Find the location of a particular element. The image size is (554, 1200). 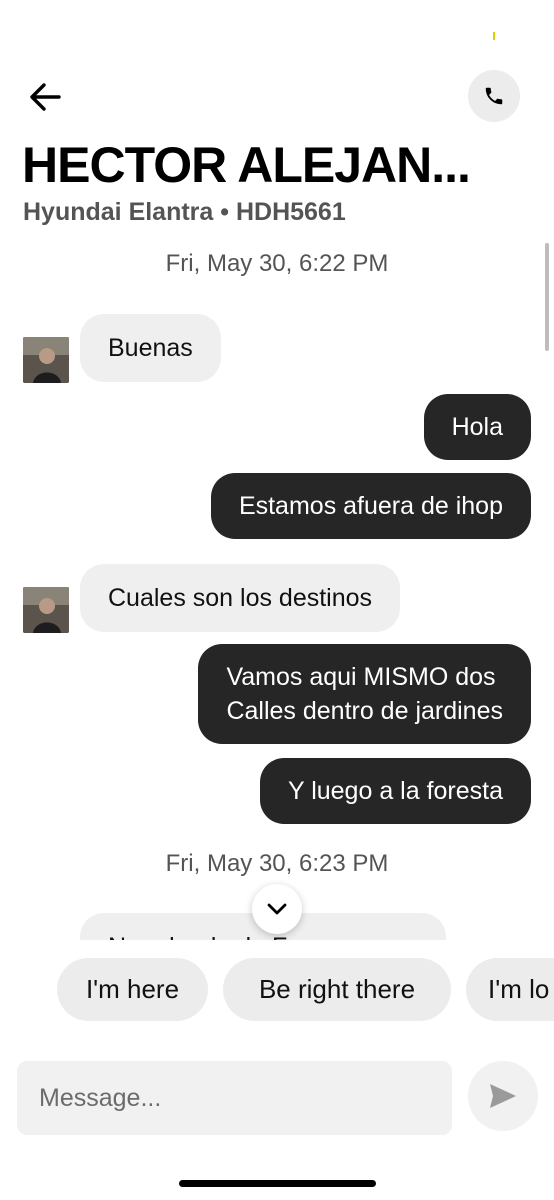

scrollbar is located at coordinates (547, 297).